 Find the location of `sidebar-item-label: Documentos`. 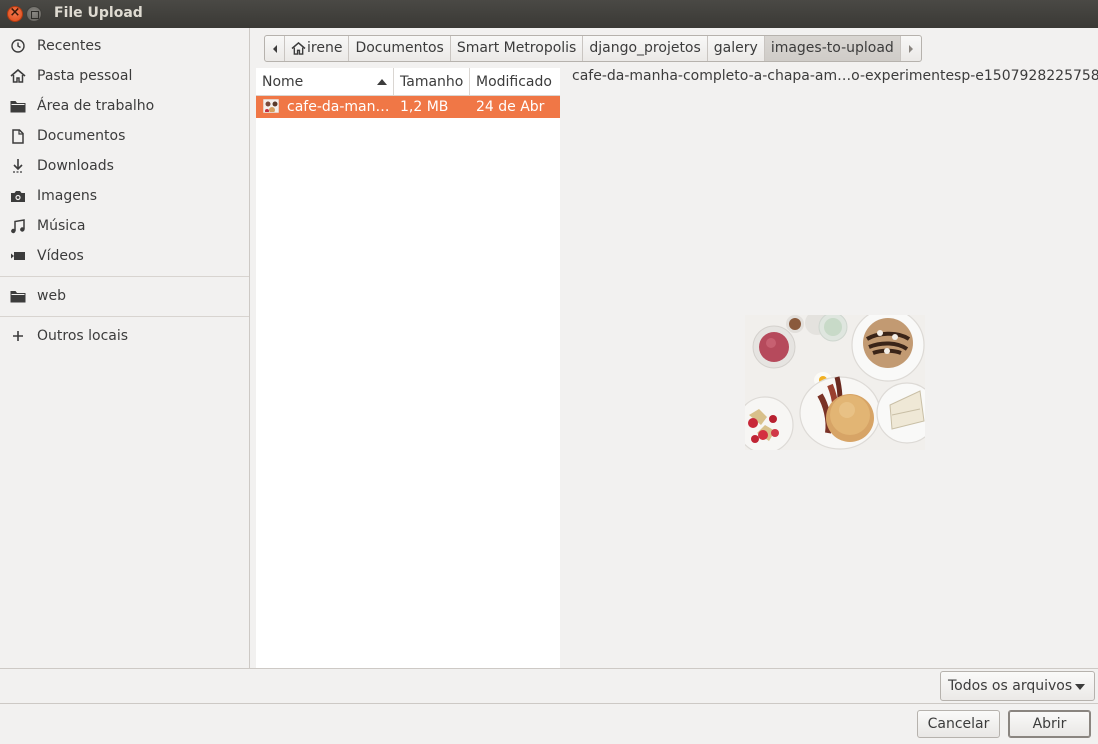

sidebar-item-label: Documentos is located at coordinates (81, 136).